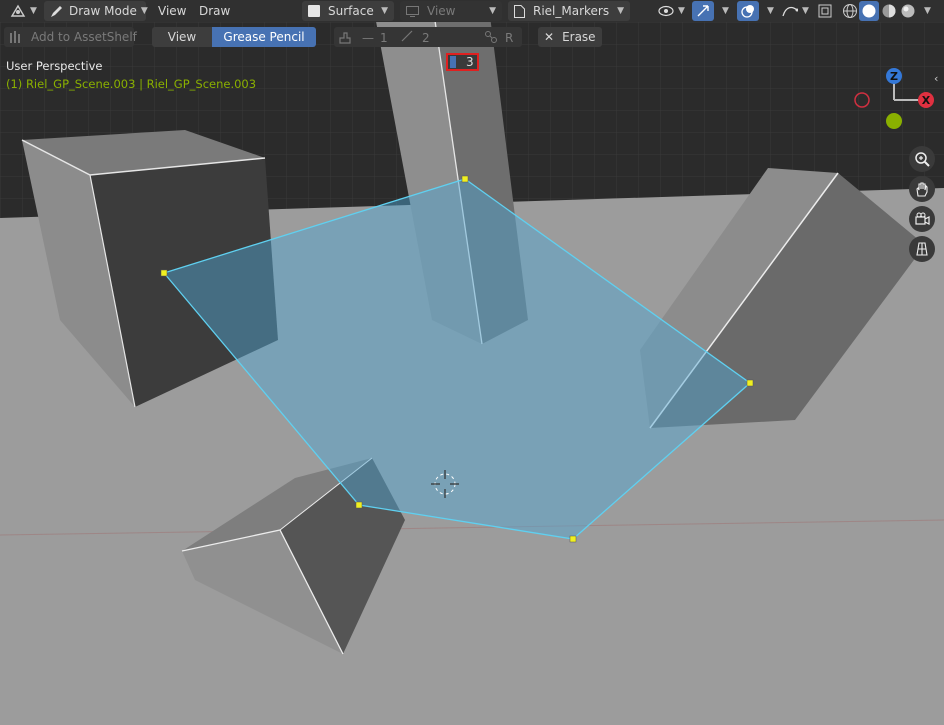 This screenshot has width=944, height=725. Describe the element at coordinates (351, 11) in the screenshot. I see `placement-label: Surface` at that location.